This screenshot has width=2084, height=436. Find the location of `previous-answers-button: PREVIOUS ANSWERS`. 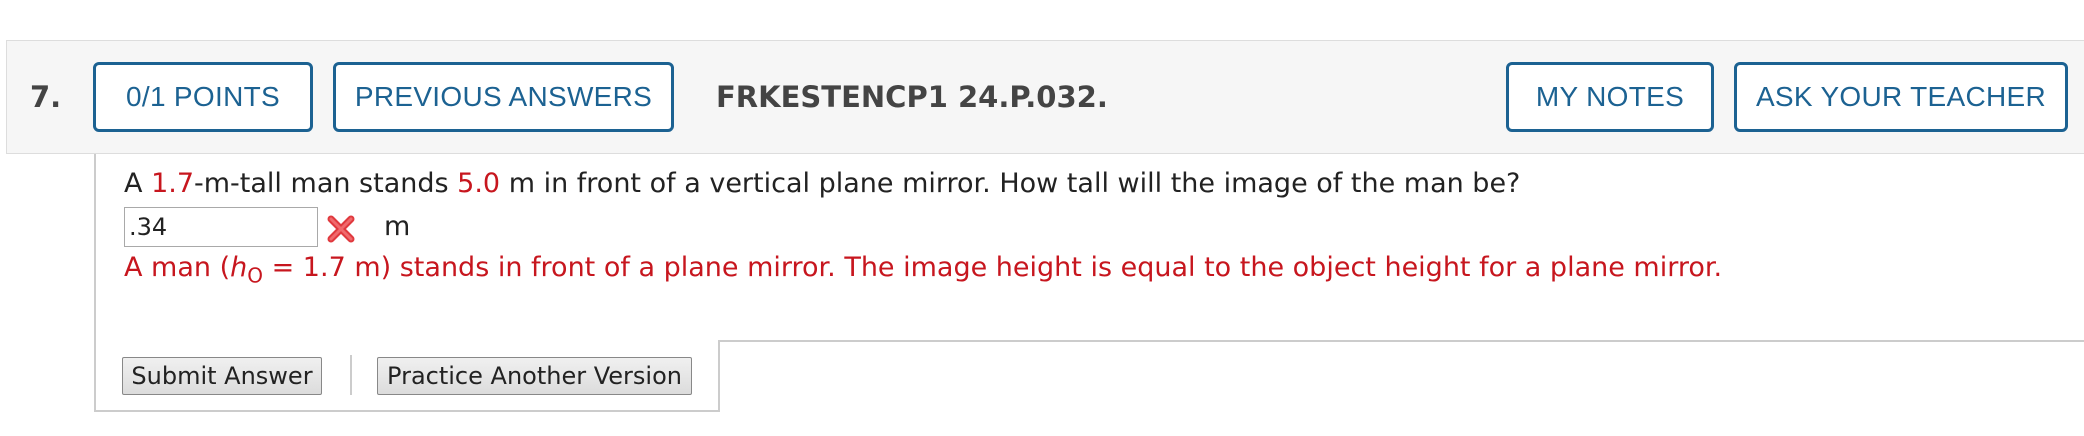

previous-answers-button: PREVIOUS ANSWERS is located at coordinates (503, 97).